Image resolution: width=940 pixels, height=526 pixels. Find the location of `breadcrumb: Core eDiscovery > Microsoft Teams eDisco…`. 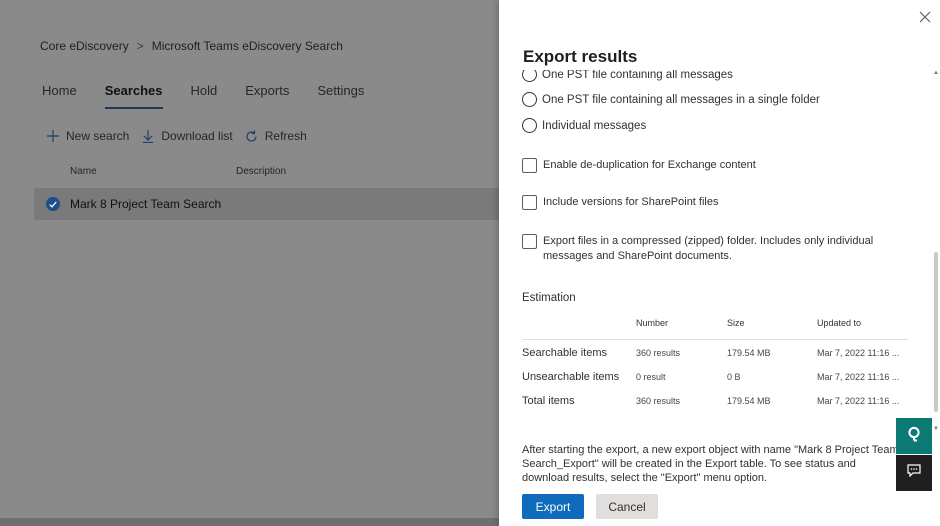

breadcrumb: Core eDiscovery > Microsoft Teams eDisco… is located at coordinates (191, 46).